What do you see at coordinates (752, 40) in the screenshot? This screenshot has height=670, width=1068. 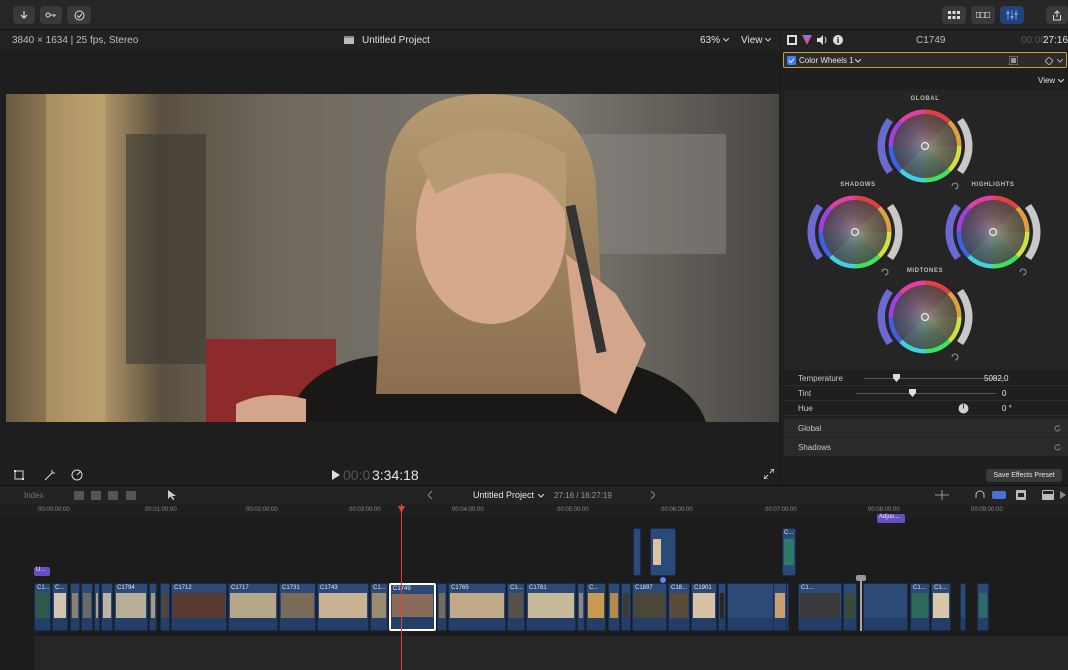 I see `viewer-view-menu: View` at bounding box center [752, 40].